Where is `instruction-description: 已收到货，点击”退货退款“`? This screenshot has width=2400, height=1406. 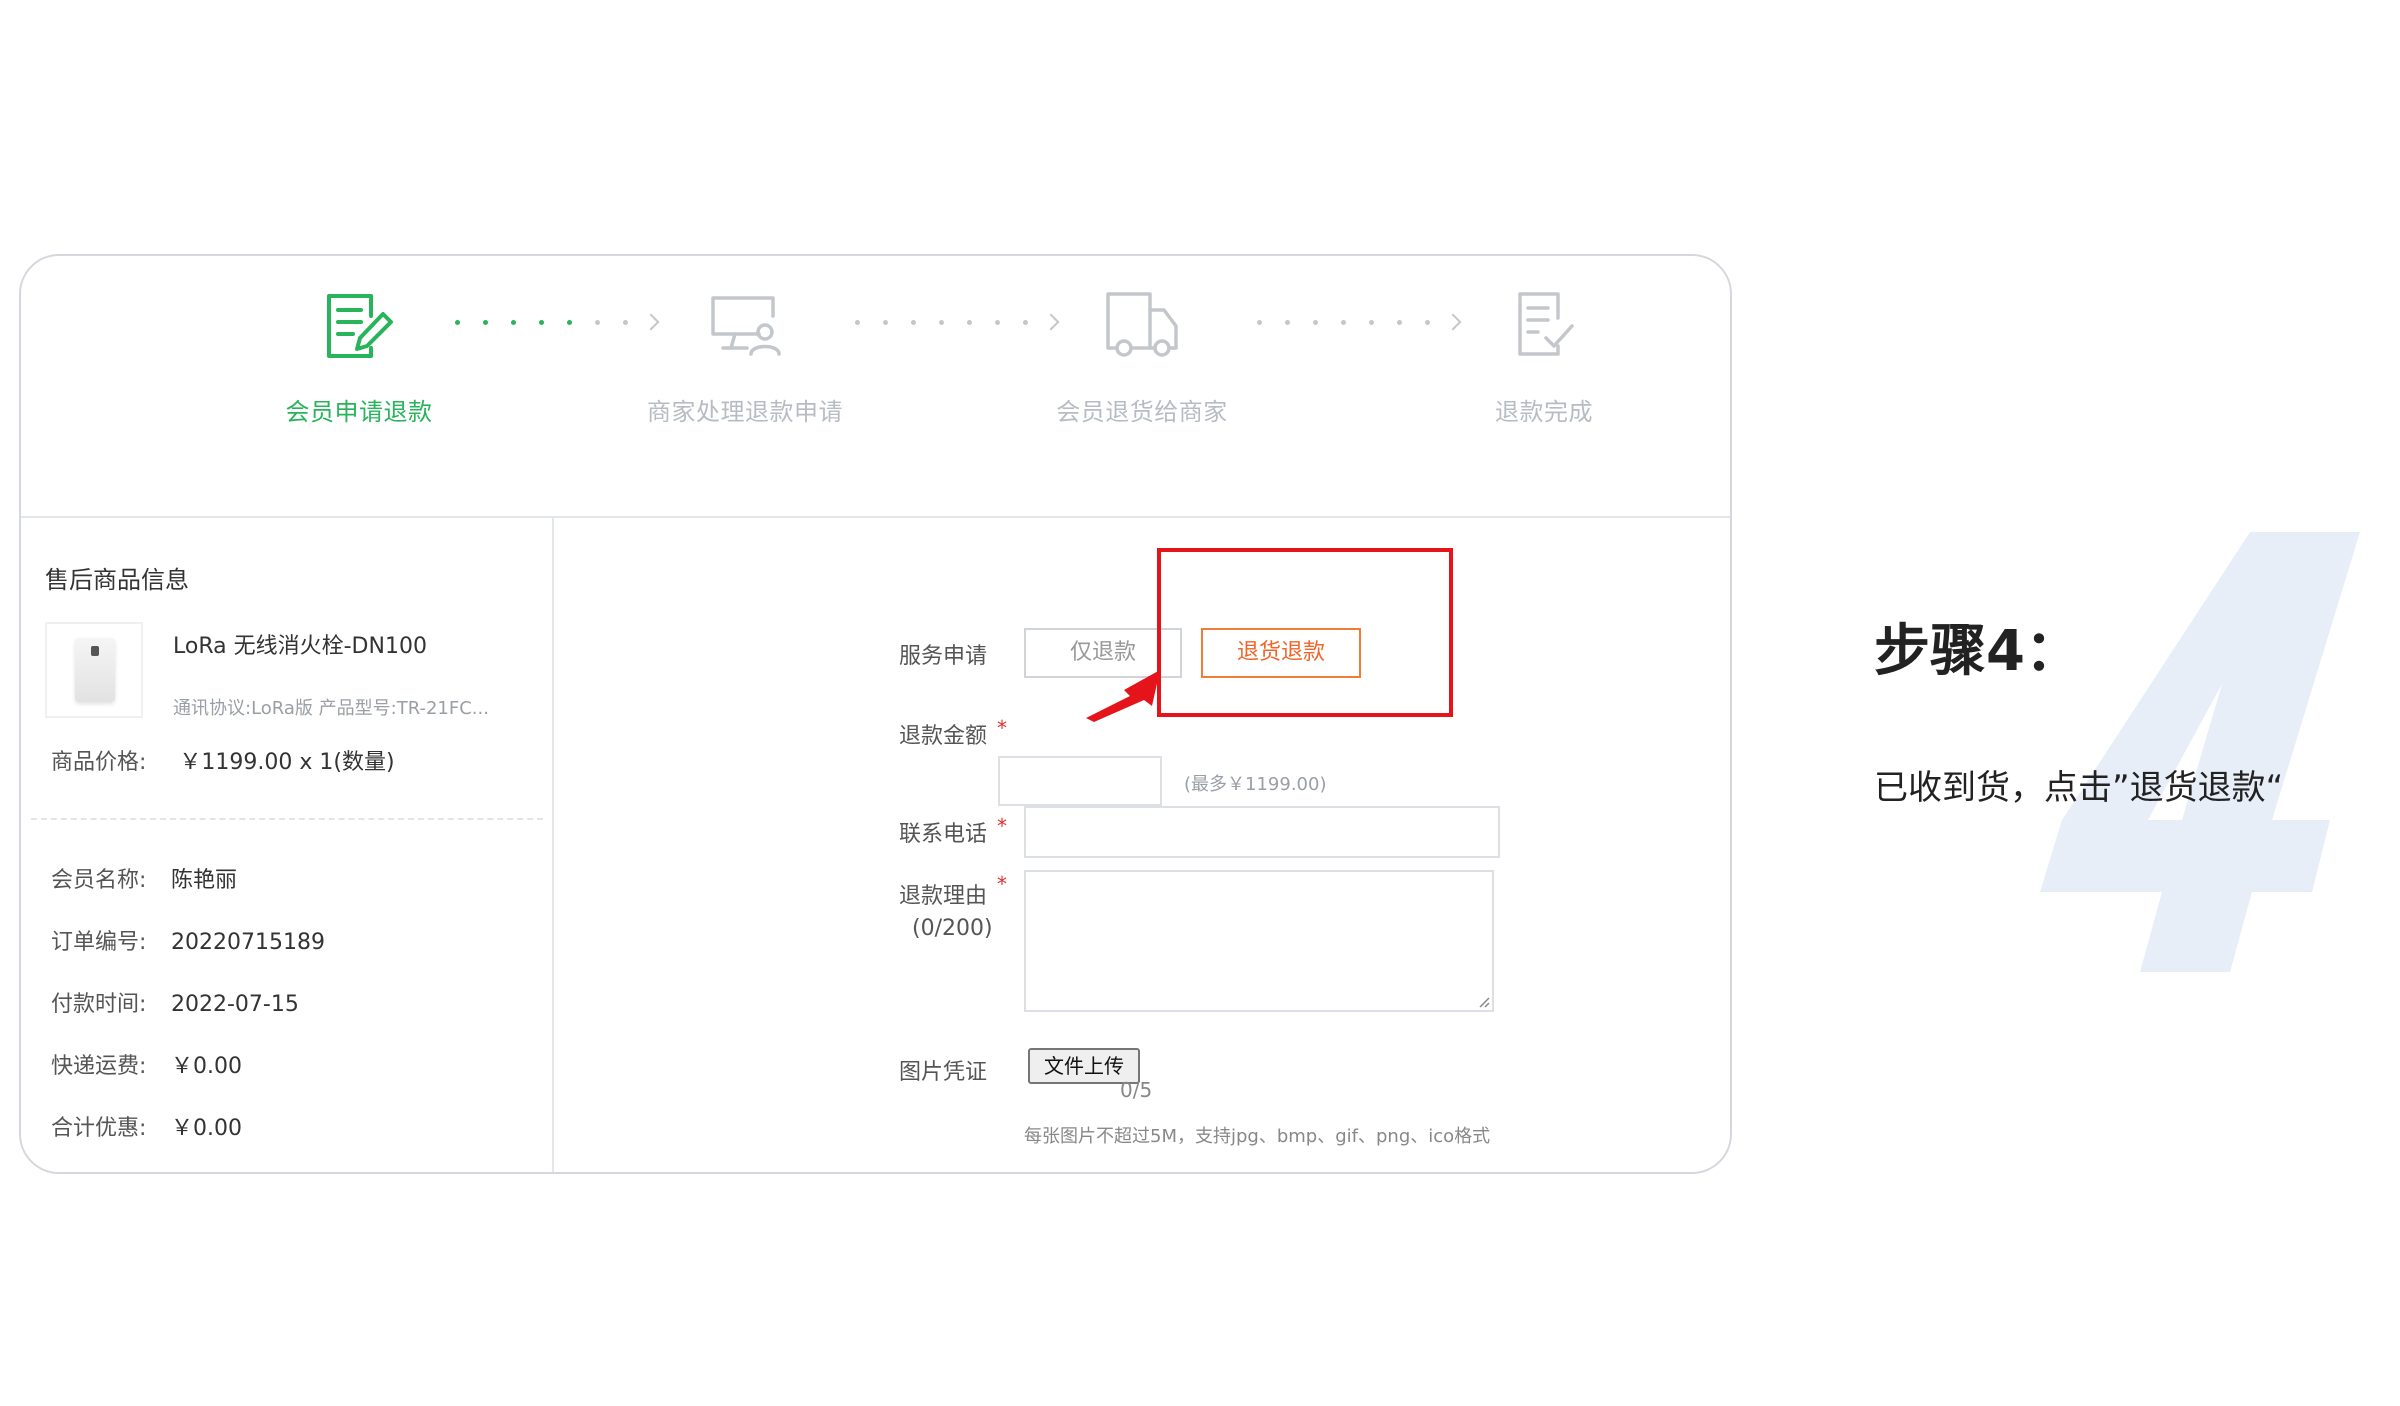 instruction-description: 已收到货，点击”退货退款“ is located at coordinates (2079, 788).